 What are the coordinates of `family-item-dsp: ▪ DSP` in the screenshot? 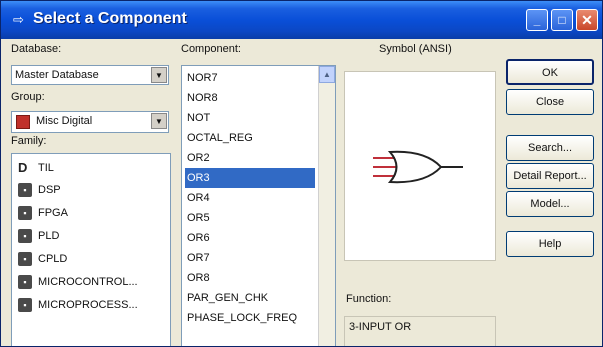 It's located at (94, 191).